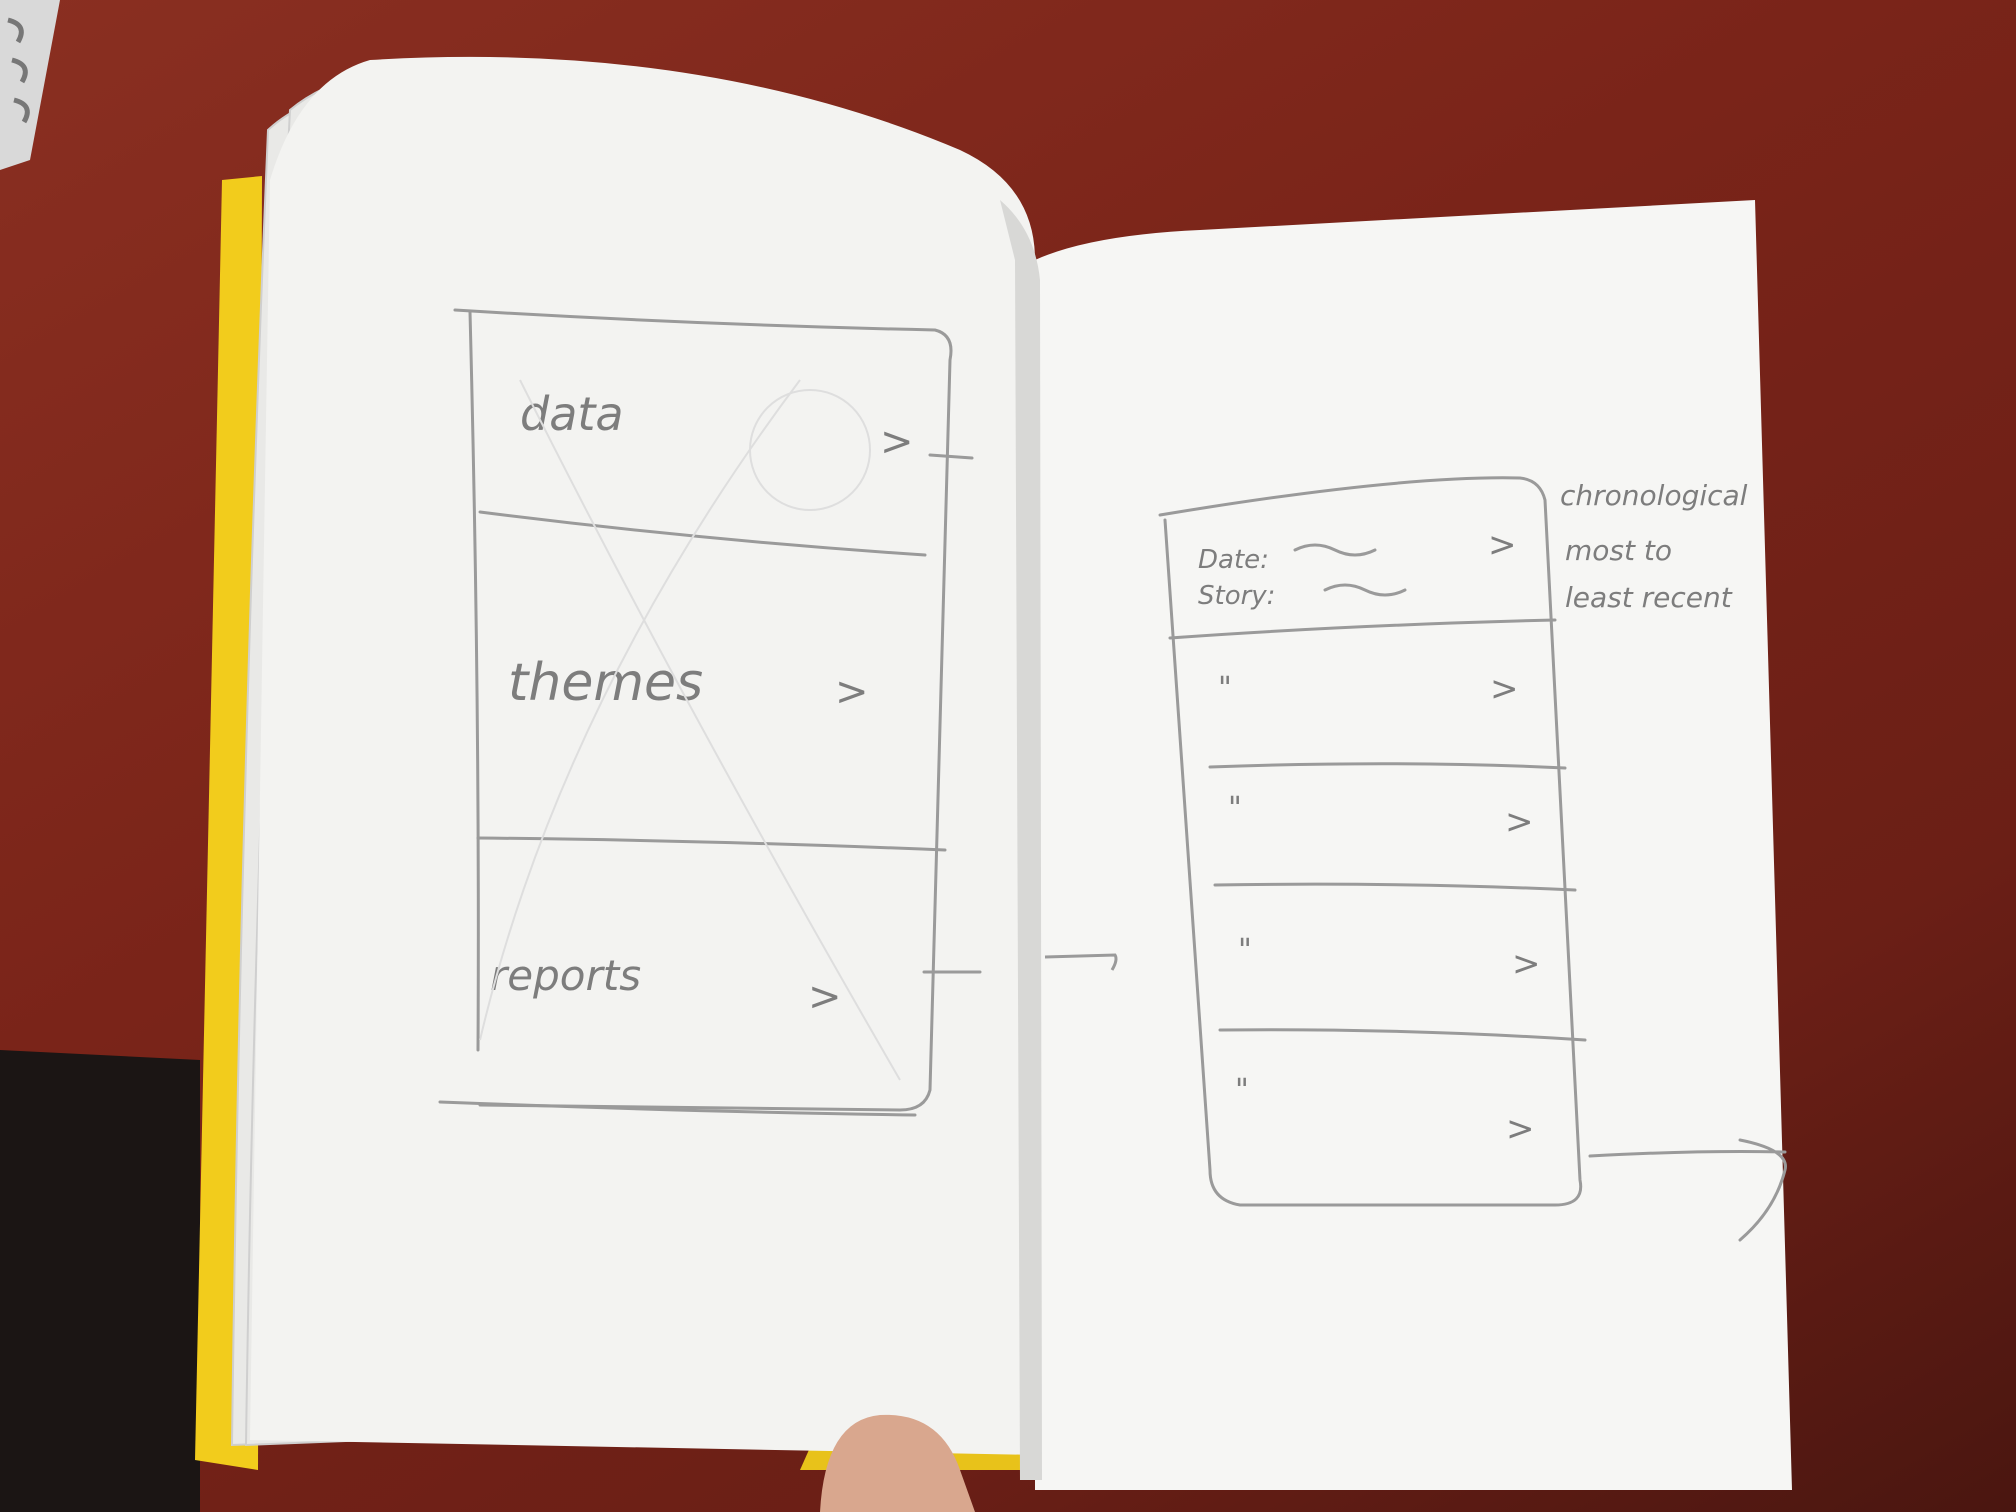 Image resolution: width=2016 pixels, height=1512 pixels. What do you see at coordinates (1236, 596) in the screenshot?
I see `right-row1-story: Story:` at bounding box center [1236, 596].